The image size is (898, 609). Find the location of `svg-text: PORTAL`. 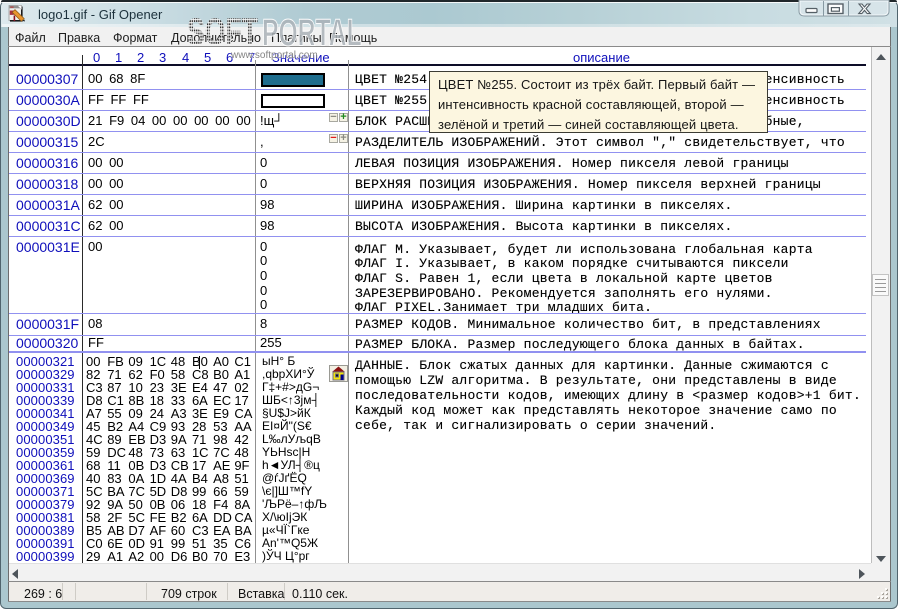

svg-text: PORTAL is located at coordinates (312, 30).